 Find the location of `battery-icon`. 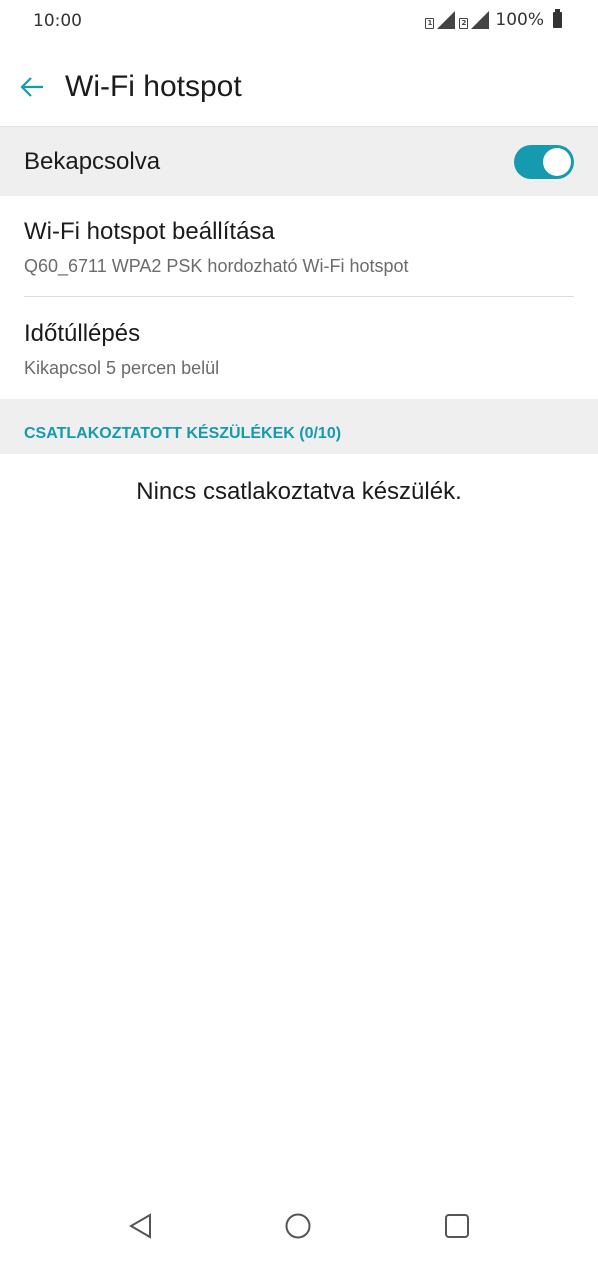

battery-icon is located at coordinates (557, 18).